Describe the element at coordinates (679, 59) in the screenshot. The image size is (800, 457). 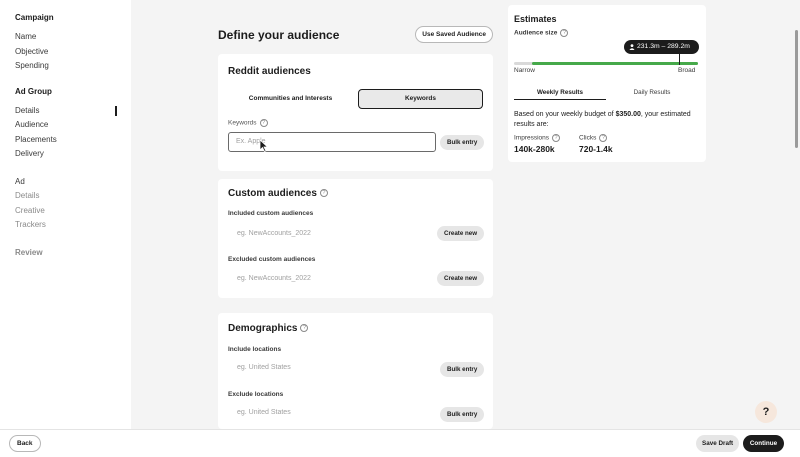
I see `audience-size-marker` at that location.